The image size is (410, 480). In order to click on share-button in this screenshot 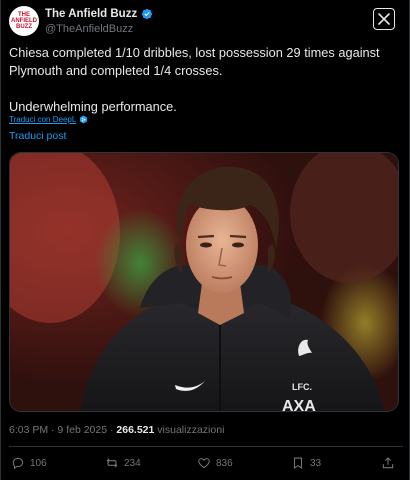, I will do `click(388, 463)`.